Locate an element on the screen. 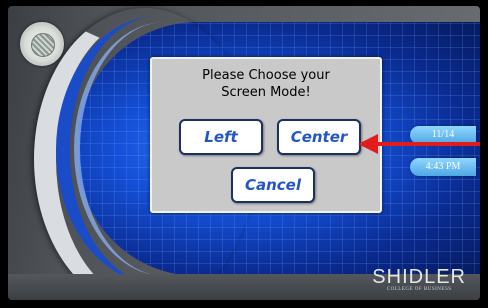 The image size is (488, 308). dialog-title-line2: Screen Mode! is located at coordinates (266, 92).